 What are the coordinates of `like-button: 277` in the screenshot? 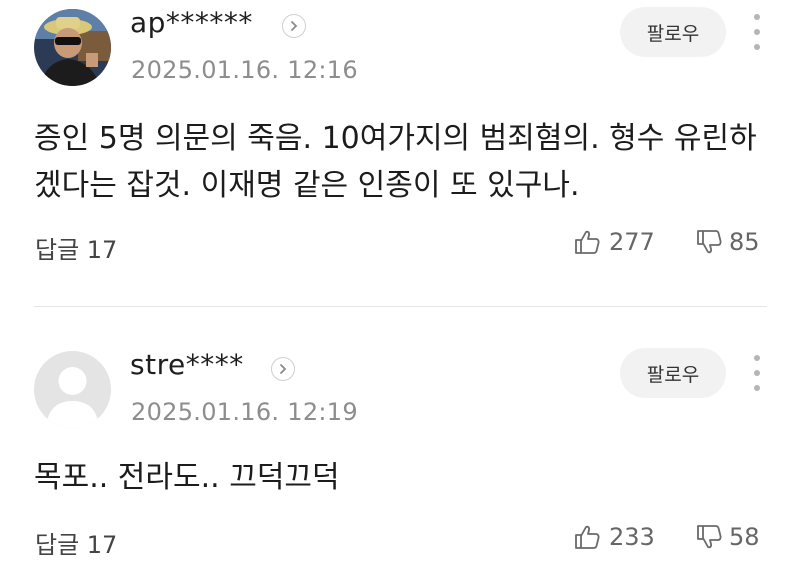 It's located at (614, 242).